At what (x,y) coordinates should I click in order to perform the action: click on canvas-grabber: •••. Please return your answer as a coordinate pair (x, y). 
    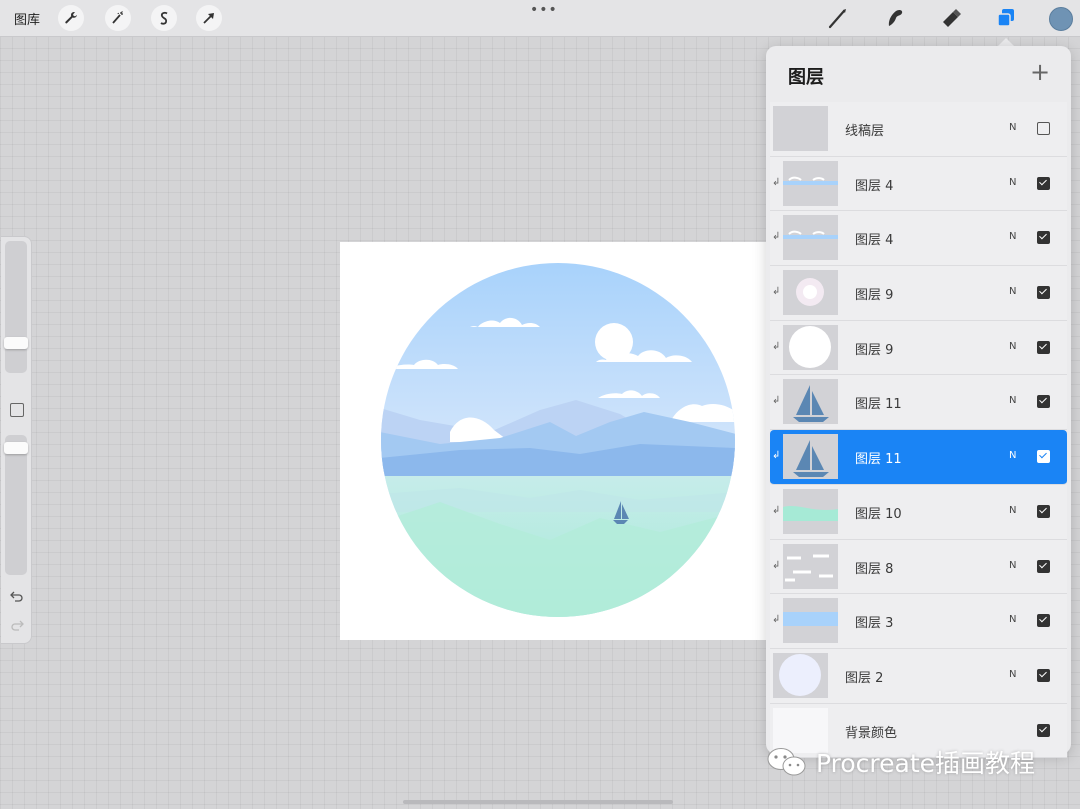
    Looking at the image, I should click on (544, 10).